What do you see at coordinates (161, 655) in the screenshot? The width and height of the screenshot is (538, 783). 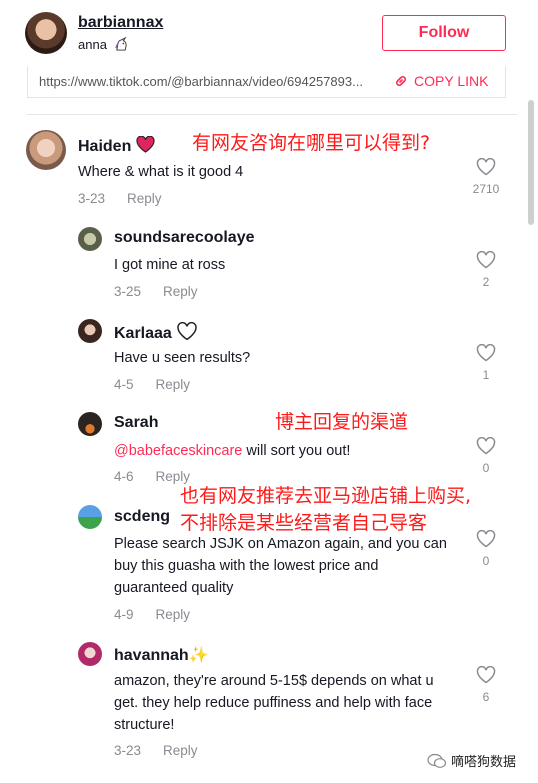 I see `commenter-name: havannah✨` at bounding box center [161, 655].